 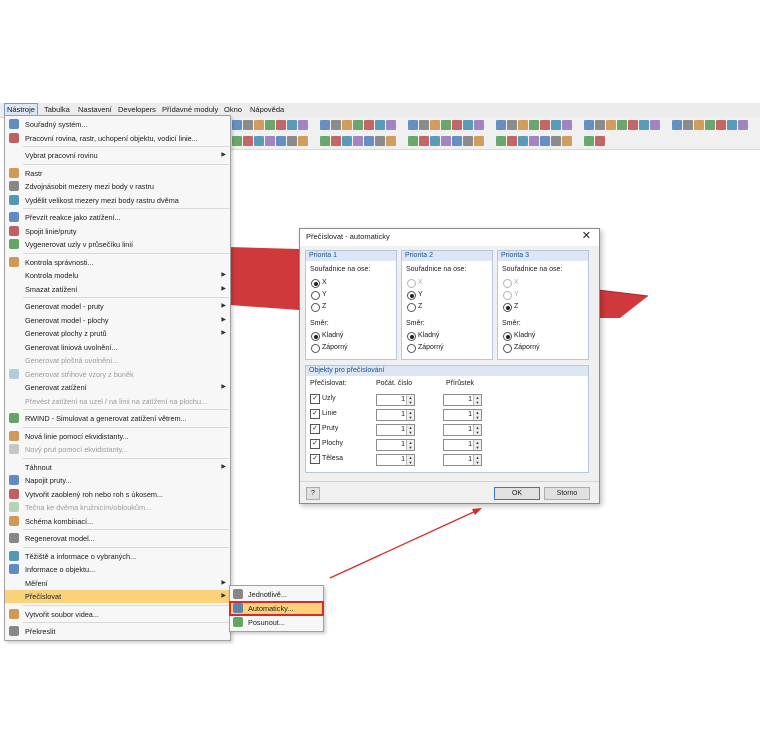 What do you see at coordinates (315, 444) in the screenshot?
I see `object-checkbox-plochy: ✓` at bounding box center [315, 444].